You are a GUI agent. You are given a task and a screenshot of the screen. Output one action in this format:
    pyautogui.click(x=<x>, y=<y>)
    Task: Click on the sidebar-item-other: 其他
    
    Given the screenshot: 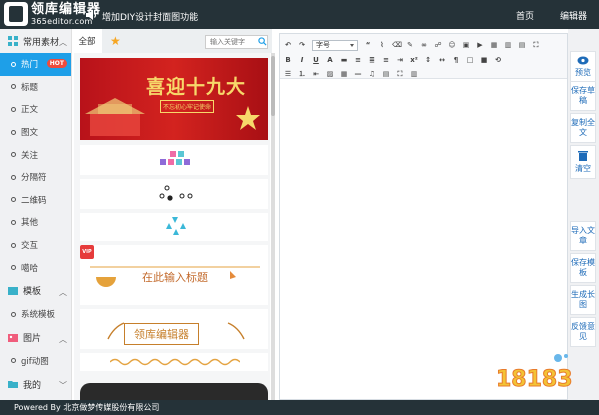 What is the action you would take?
    pyautogui.click(x=35, y=222)
    